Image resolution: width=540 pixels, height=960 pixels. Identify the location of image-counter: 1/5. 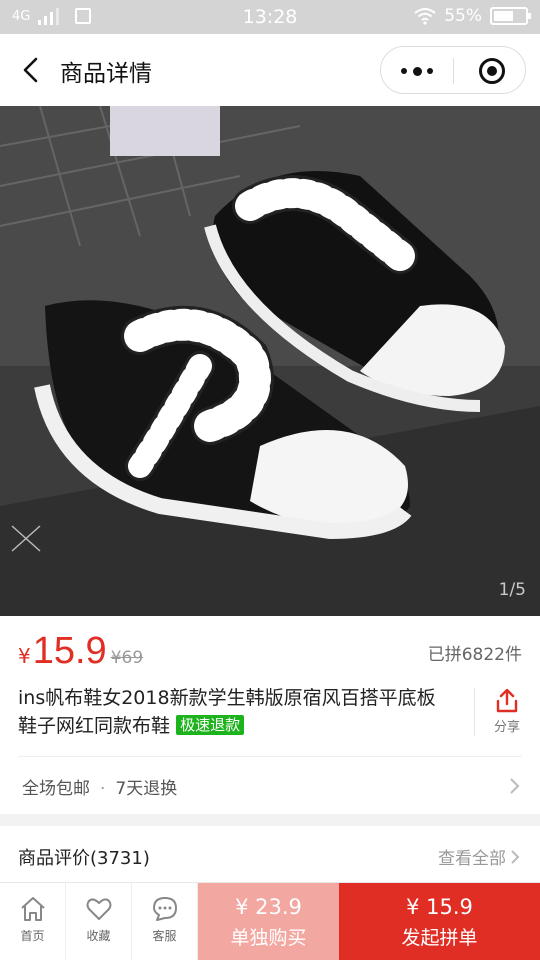
(512, 590).